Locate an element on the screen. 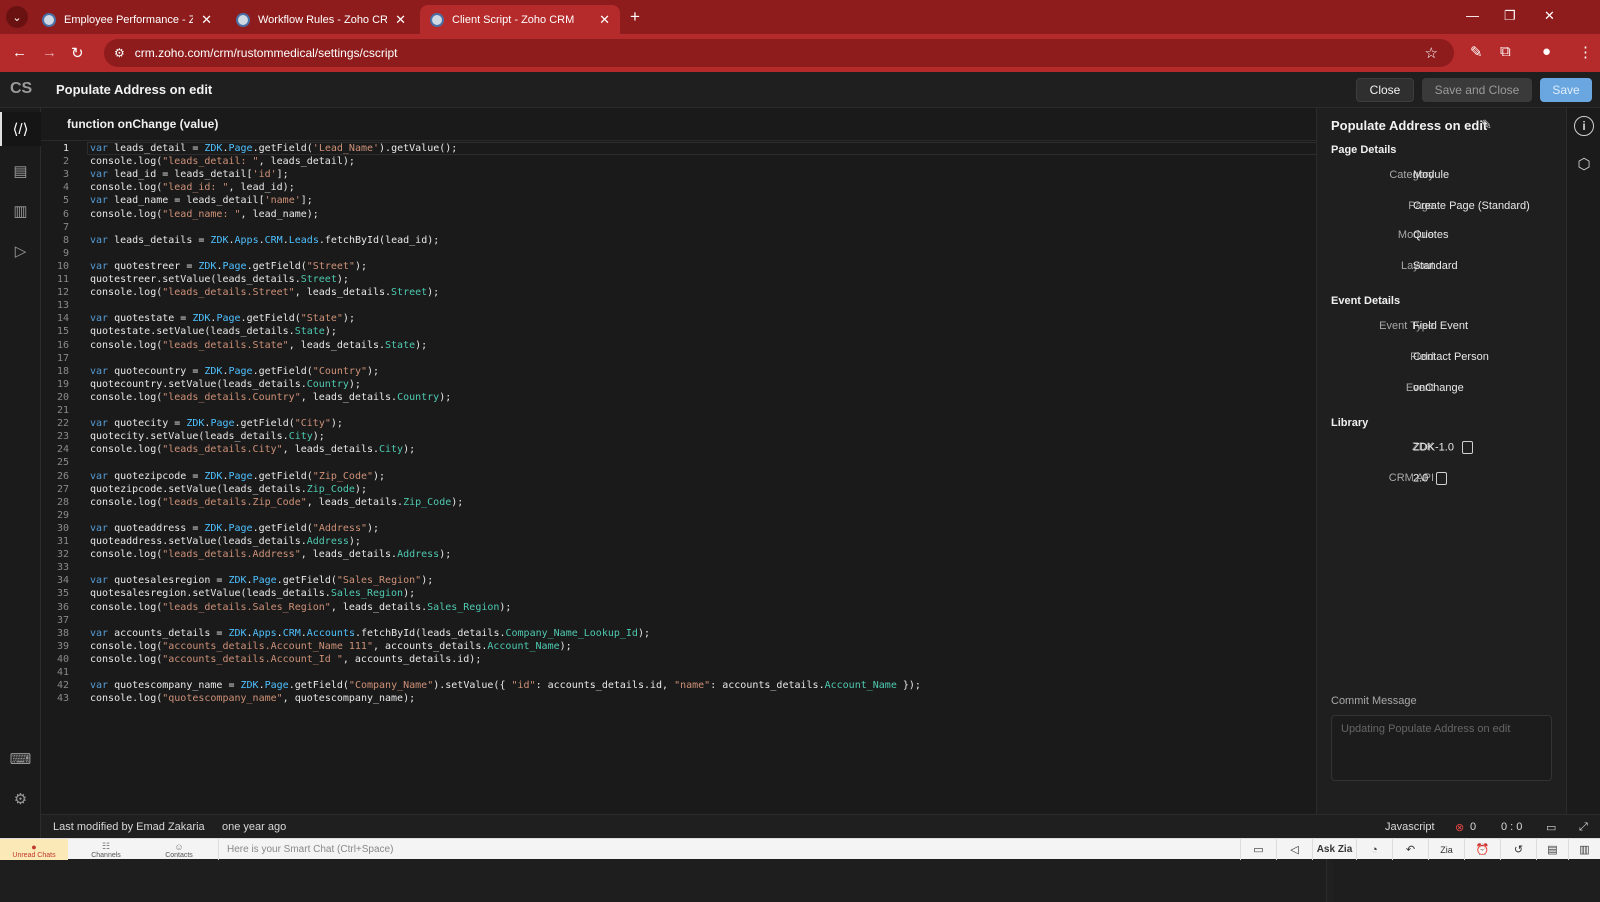 The image size is (1600, 902). code-editor-icon: ⟨/⟩ is located at coordinates (20, 128).